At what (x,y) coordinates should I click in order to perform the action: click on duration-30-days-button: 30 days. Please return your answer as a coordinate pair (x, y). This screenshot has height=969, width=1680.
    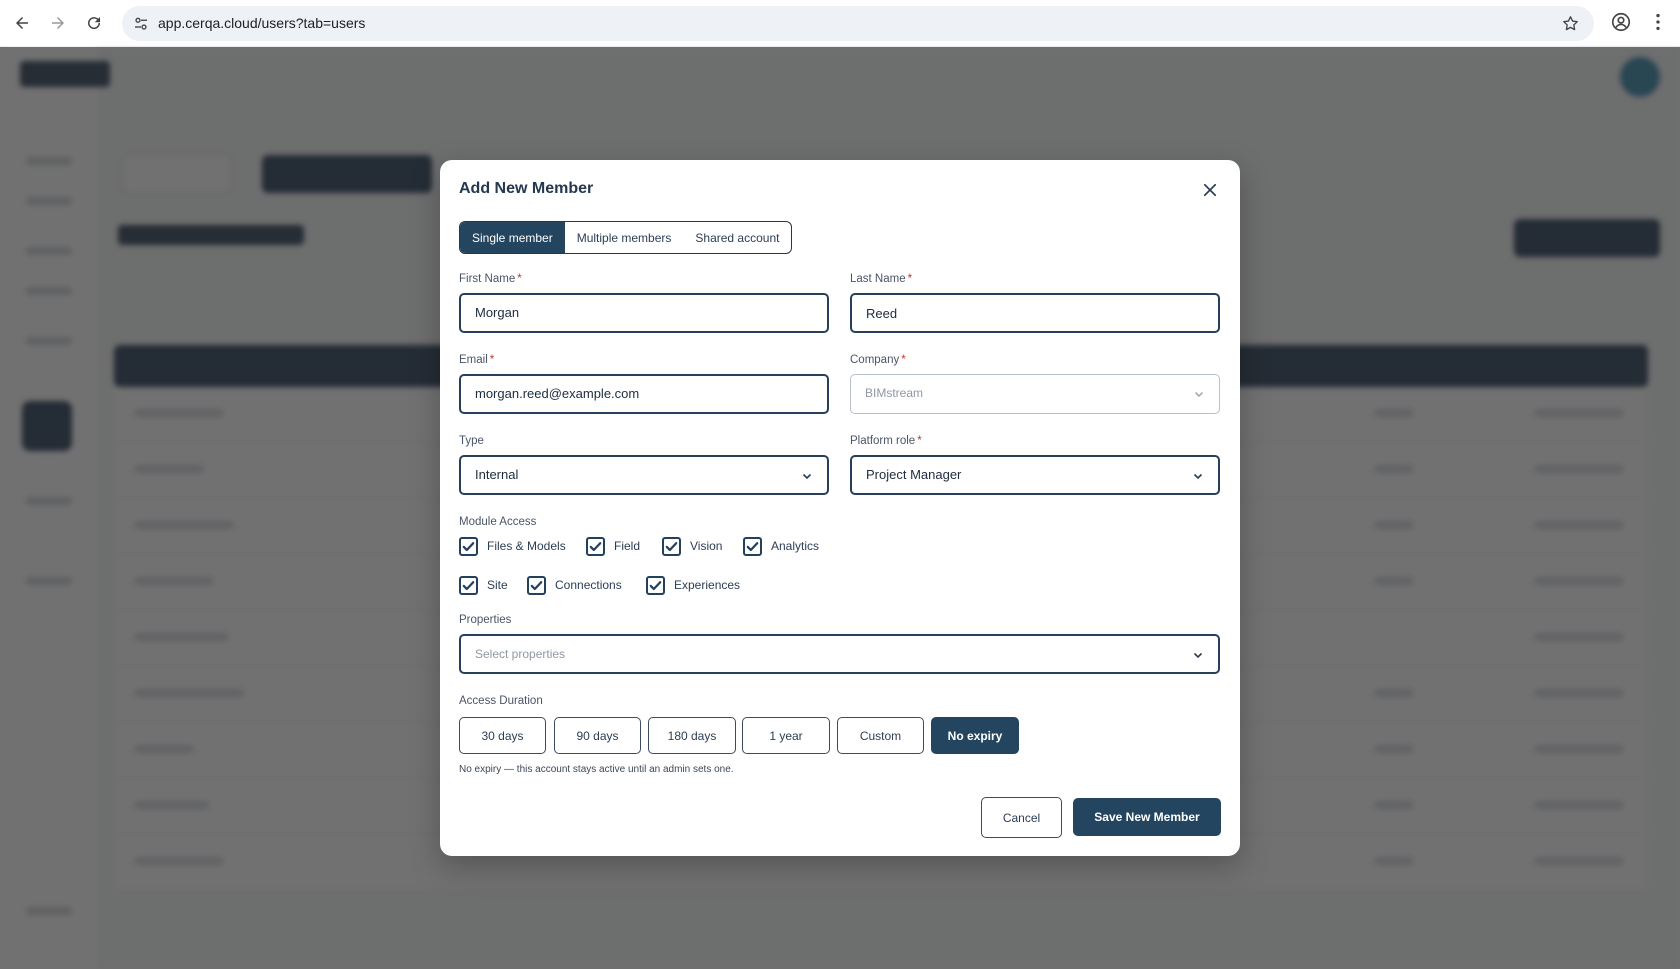
    Looking at the image, I should click on (502, 735).